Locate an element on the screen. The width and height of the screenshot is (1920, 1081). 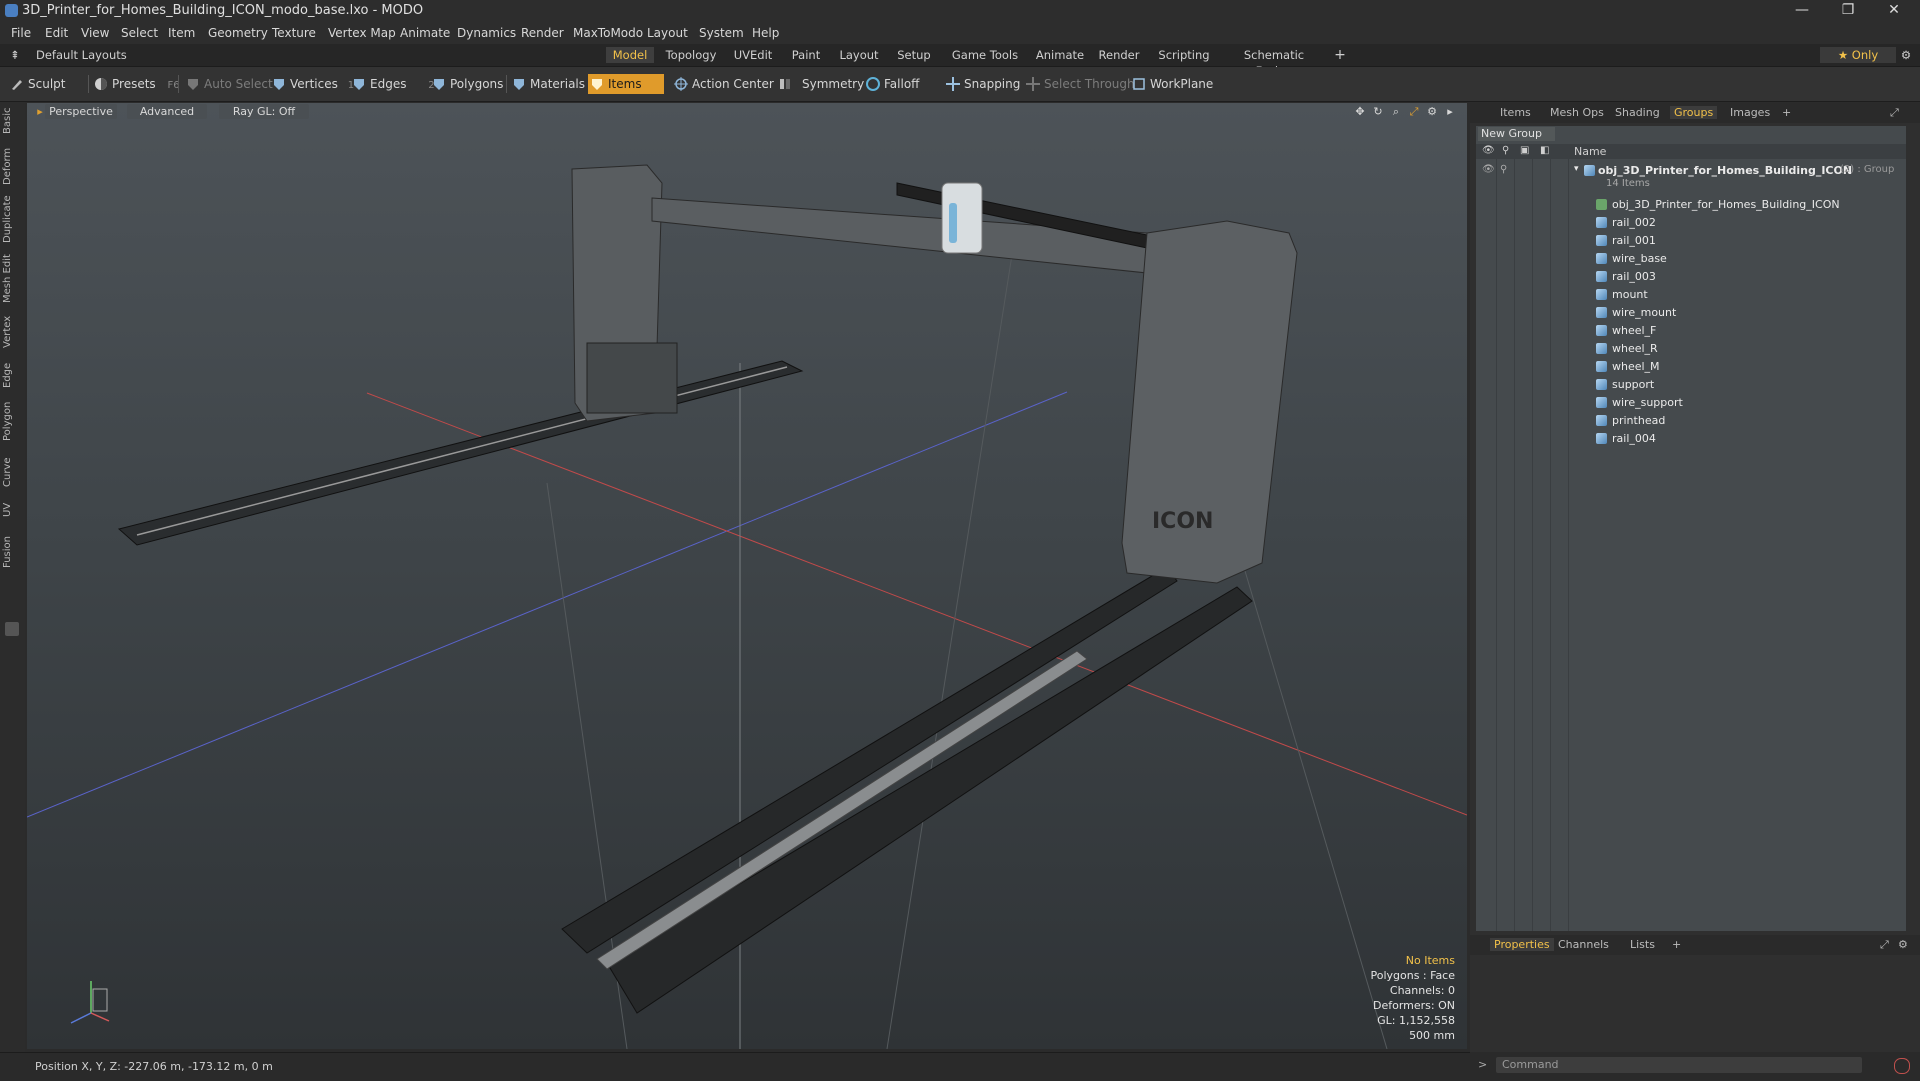
name-column-header: Name is located at coordinates (1590, 151).